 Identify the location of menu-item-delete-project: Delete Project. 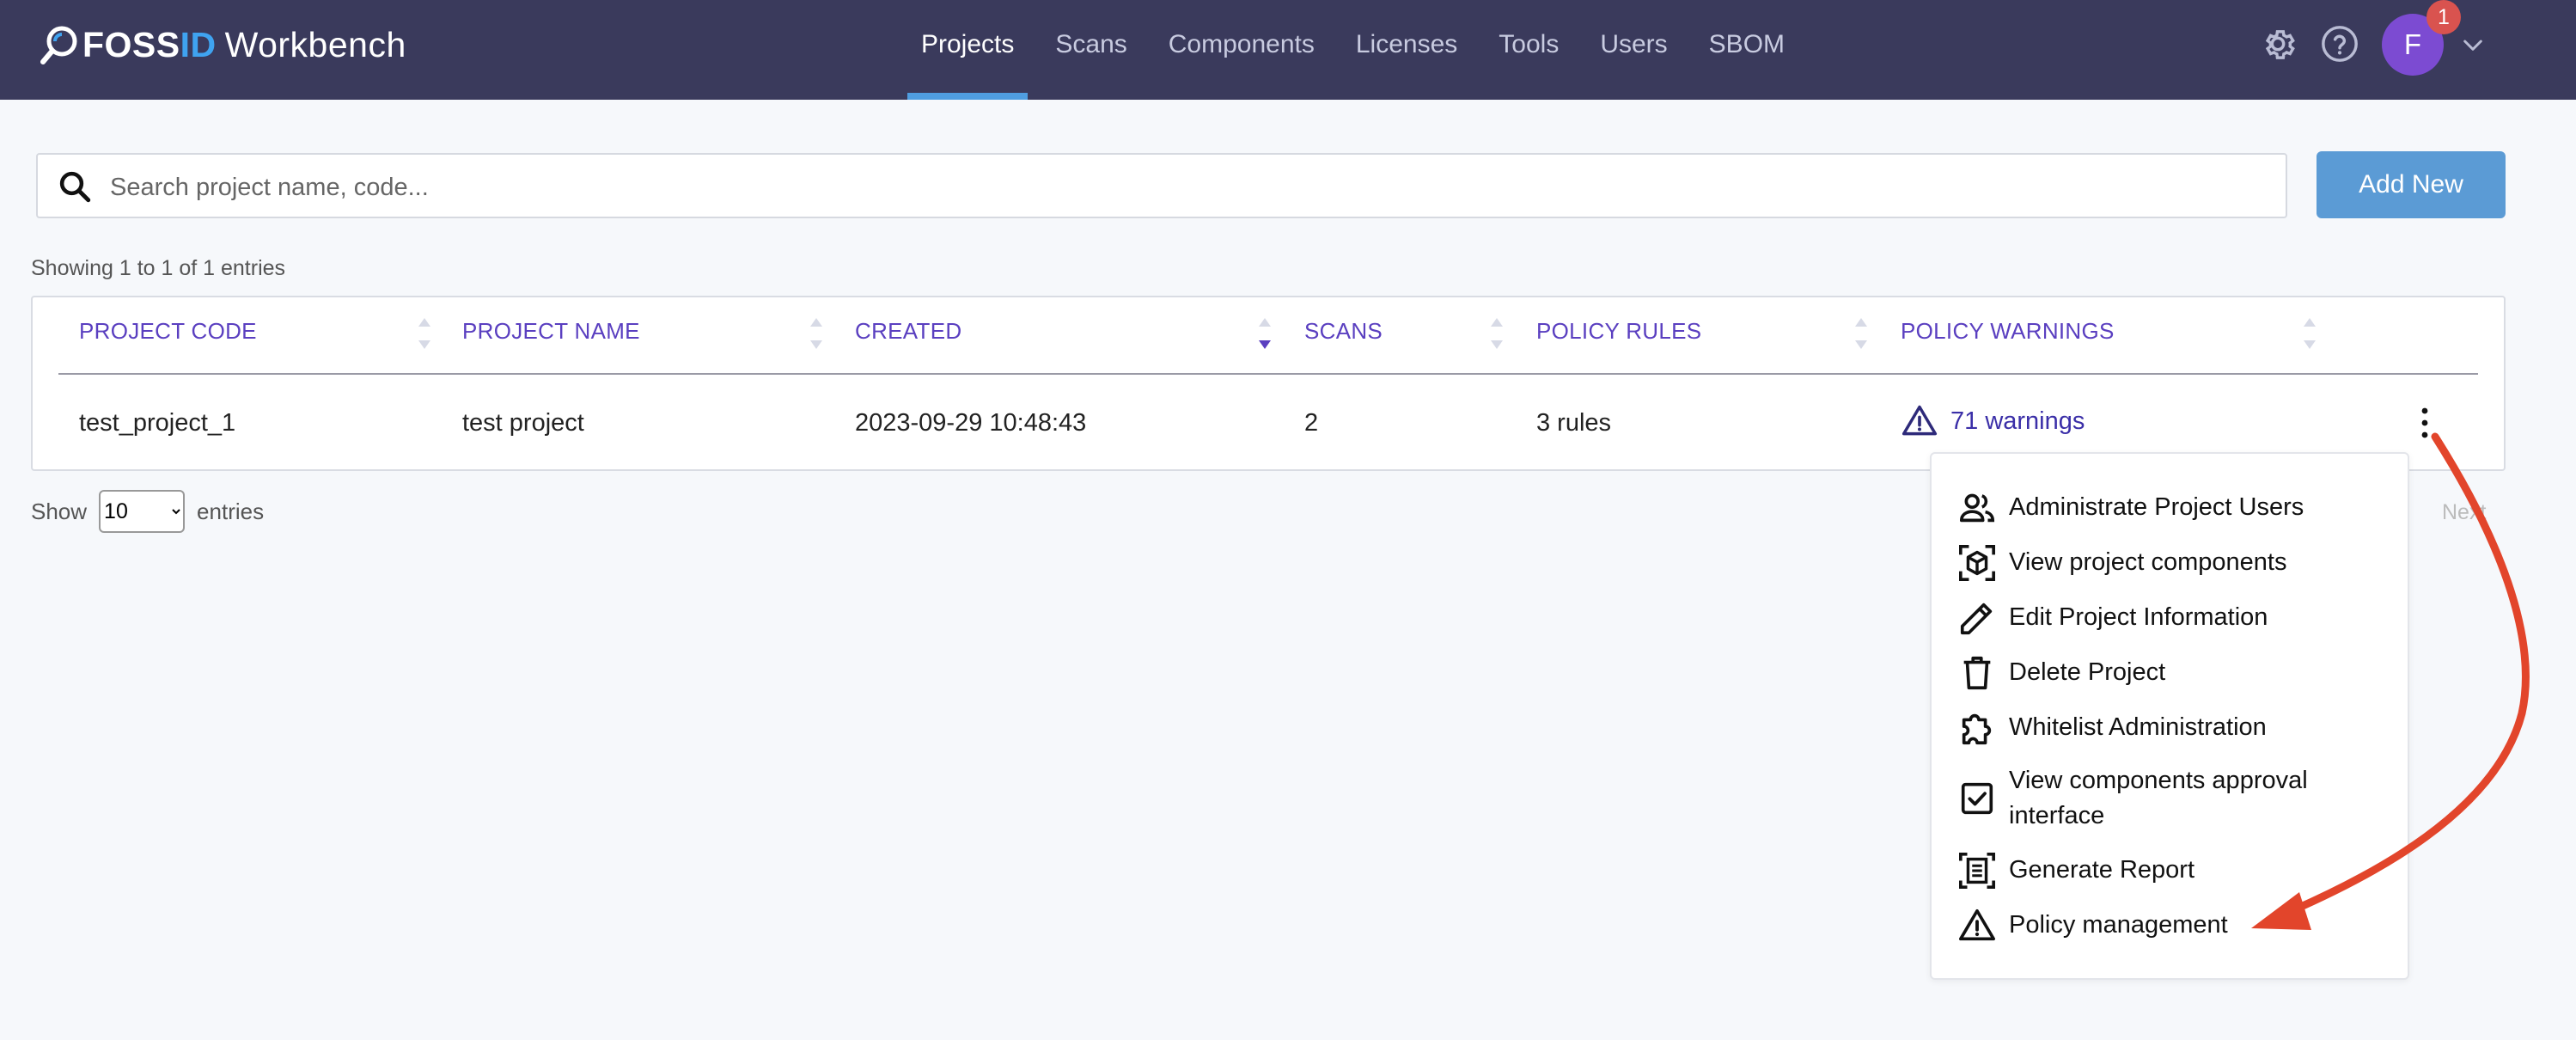
(2061, 673).